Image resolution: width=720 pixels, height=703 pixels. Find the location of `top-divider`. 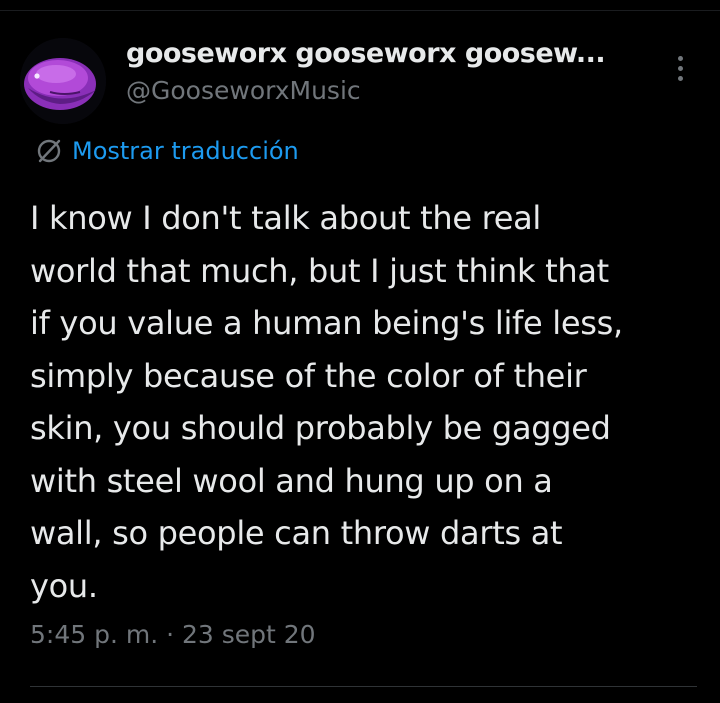

top-divider is located at coordinates (360, 10).